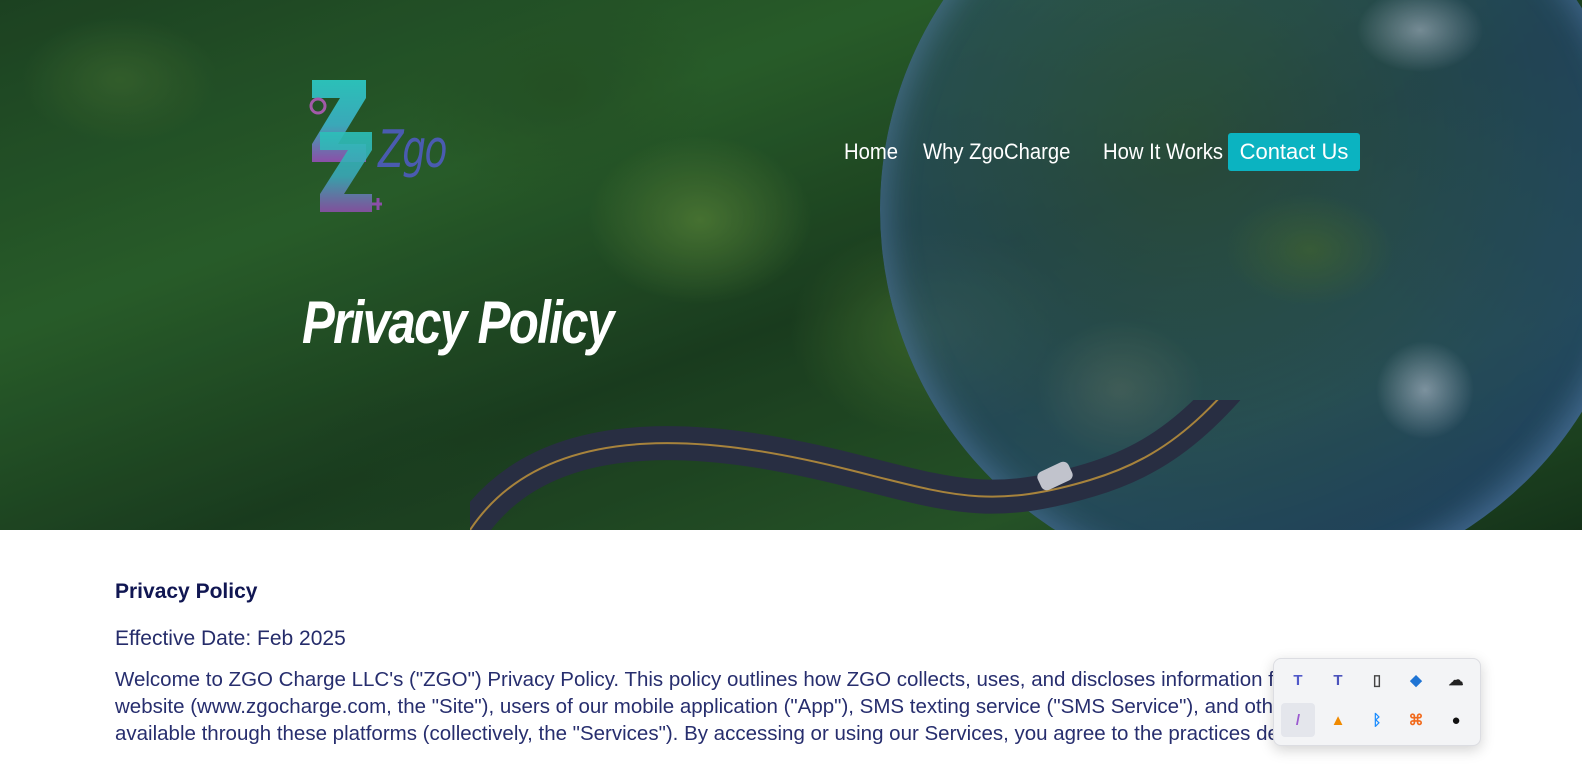 The width and height of the screenshot is (1582, 764). I want to click on policy-heading: Privacy Policy, so click(186, 591).